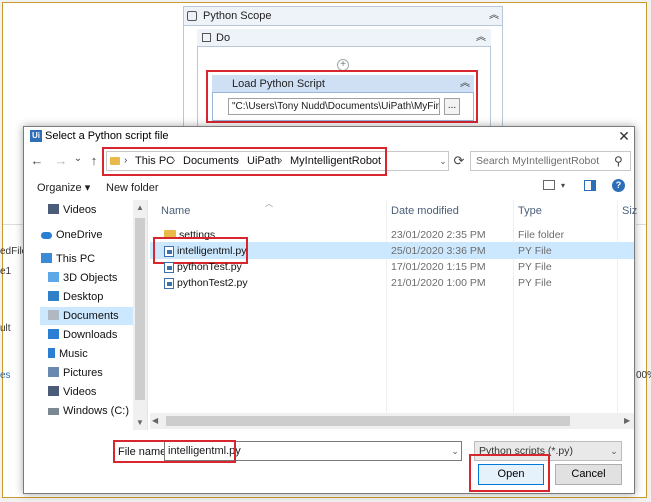  What do you see at coordinates (90, 335) in the screenshot?
I see `nav-item-label: Downloads` at bounding box center [90, 335].